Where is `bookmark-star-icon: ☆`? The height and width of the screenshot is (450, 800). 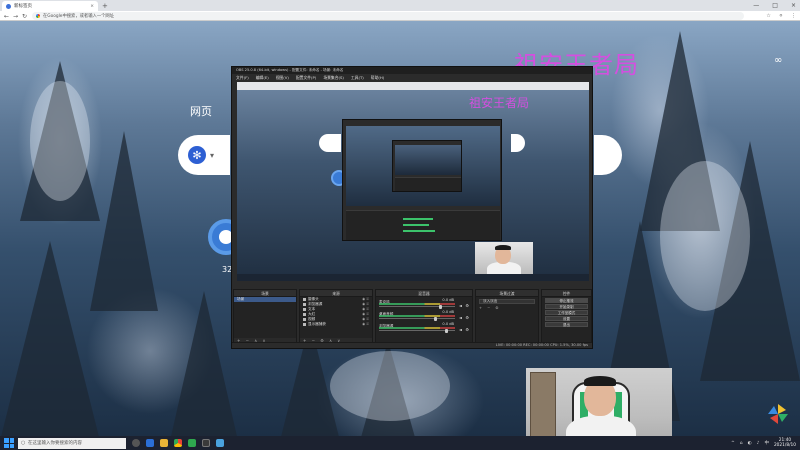 bookmark-star-icon: ☆ is located at coordinates (768, 16).